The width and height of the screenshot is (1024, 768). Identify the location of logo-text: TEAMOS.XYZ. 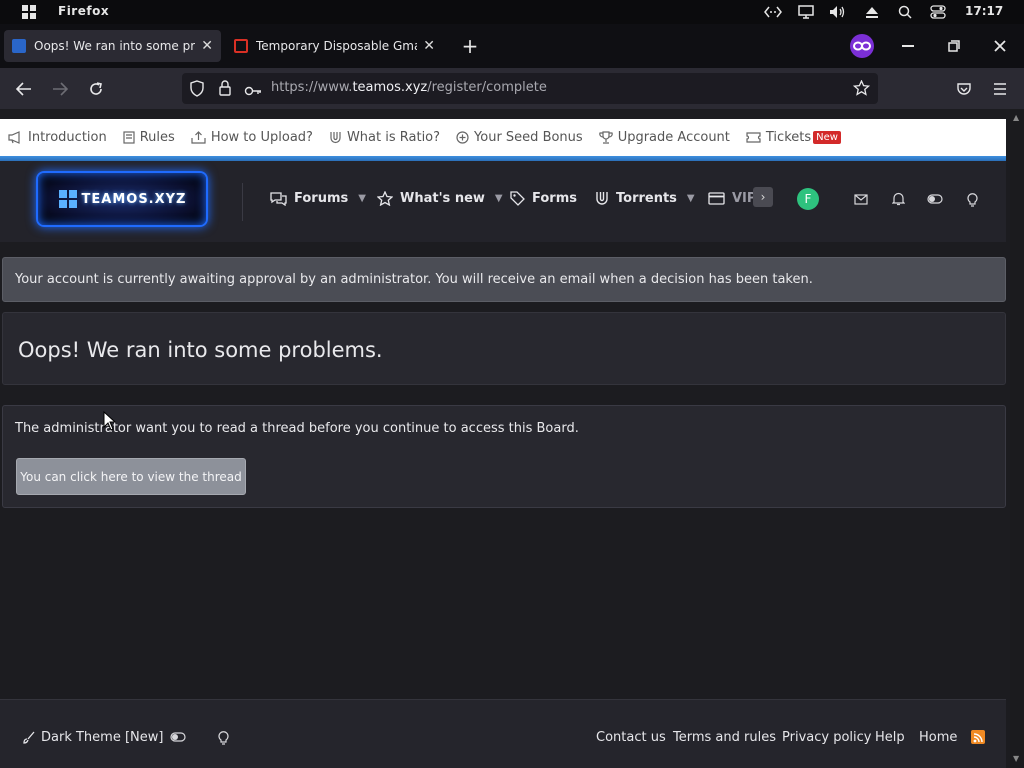
(134, 199).